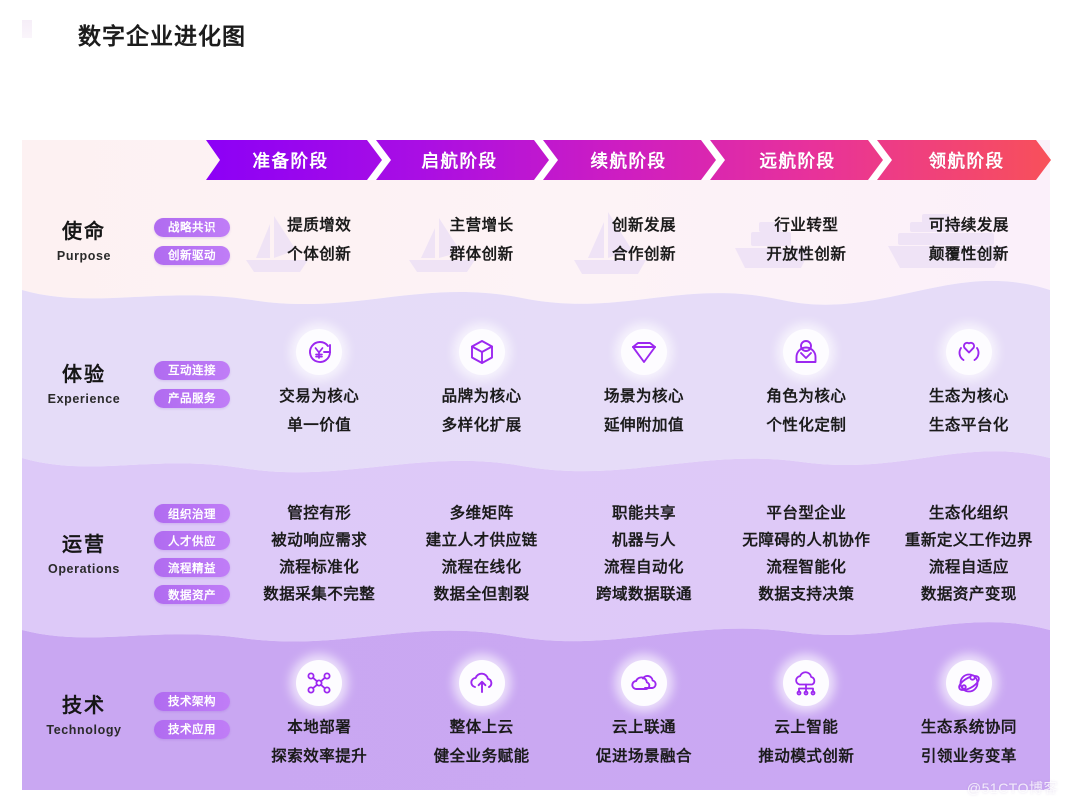  Describe the element at coordinates (968, 727) in the screenshot. I see `cell-line: 生态系统协同` at that location.